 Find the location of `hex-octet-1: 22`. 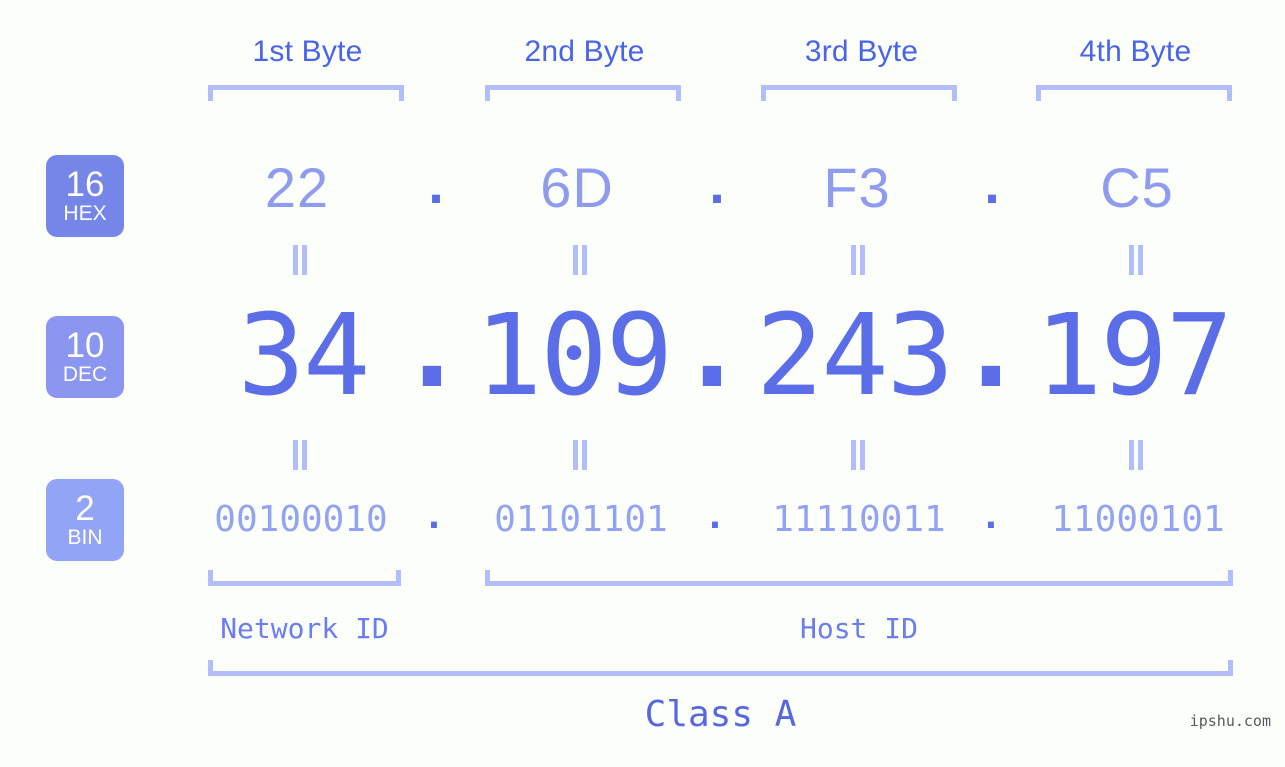

hex-octet-1: 22 is located at coordinates (297, 187).